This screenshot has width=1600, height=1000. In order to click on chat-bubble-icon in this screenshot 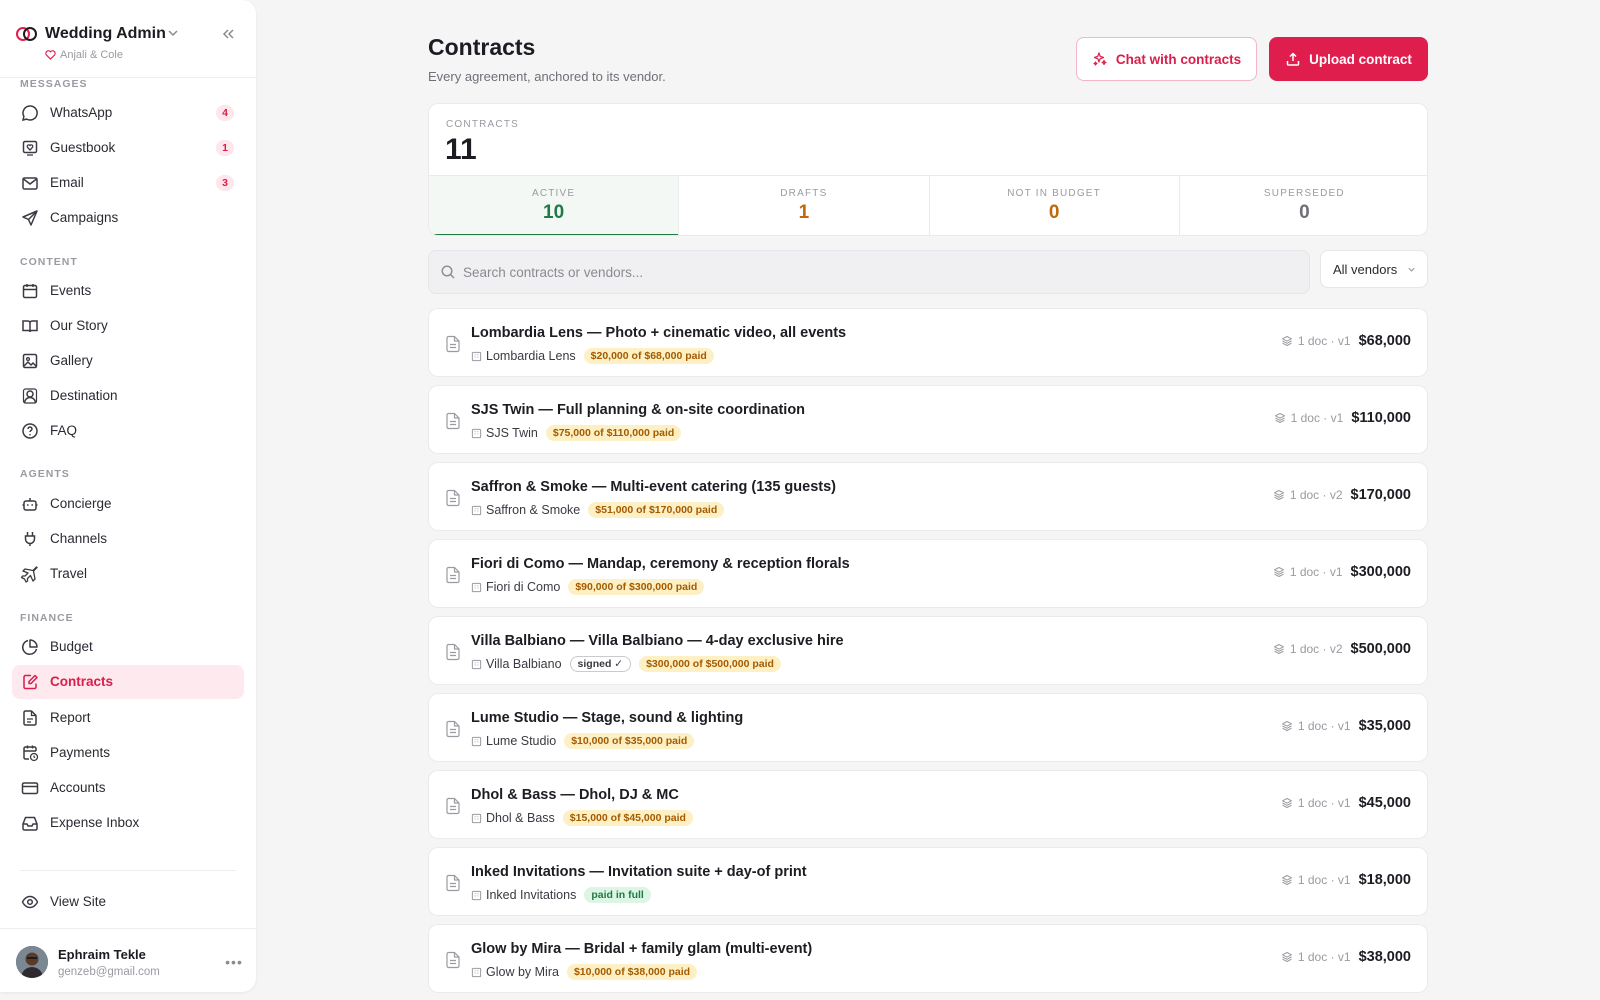, I will do `click(29, 113)`.